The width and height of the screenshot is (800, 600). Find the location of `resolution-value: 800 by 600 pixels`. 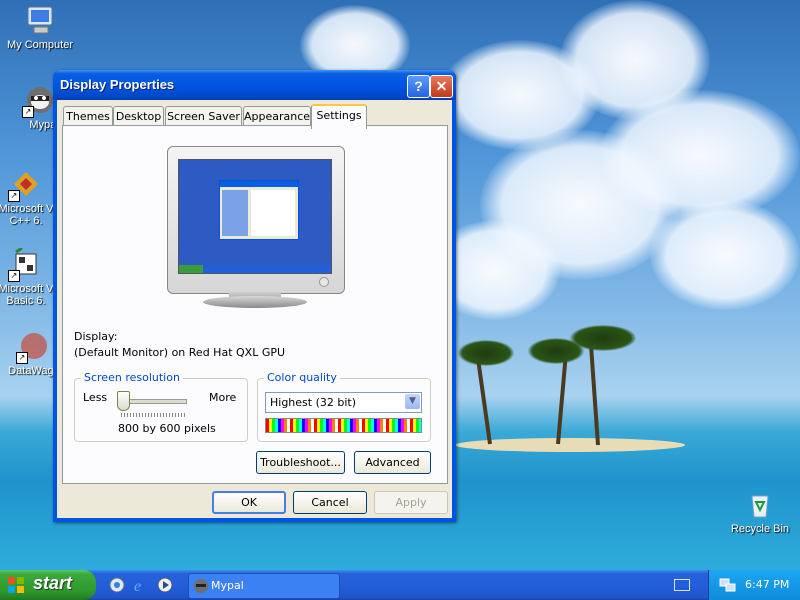

resolution-value: 800 by 600 pixels is located at coordinates (167, 428).